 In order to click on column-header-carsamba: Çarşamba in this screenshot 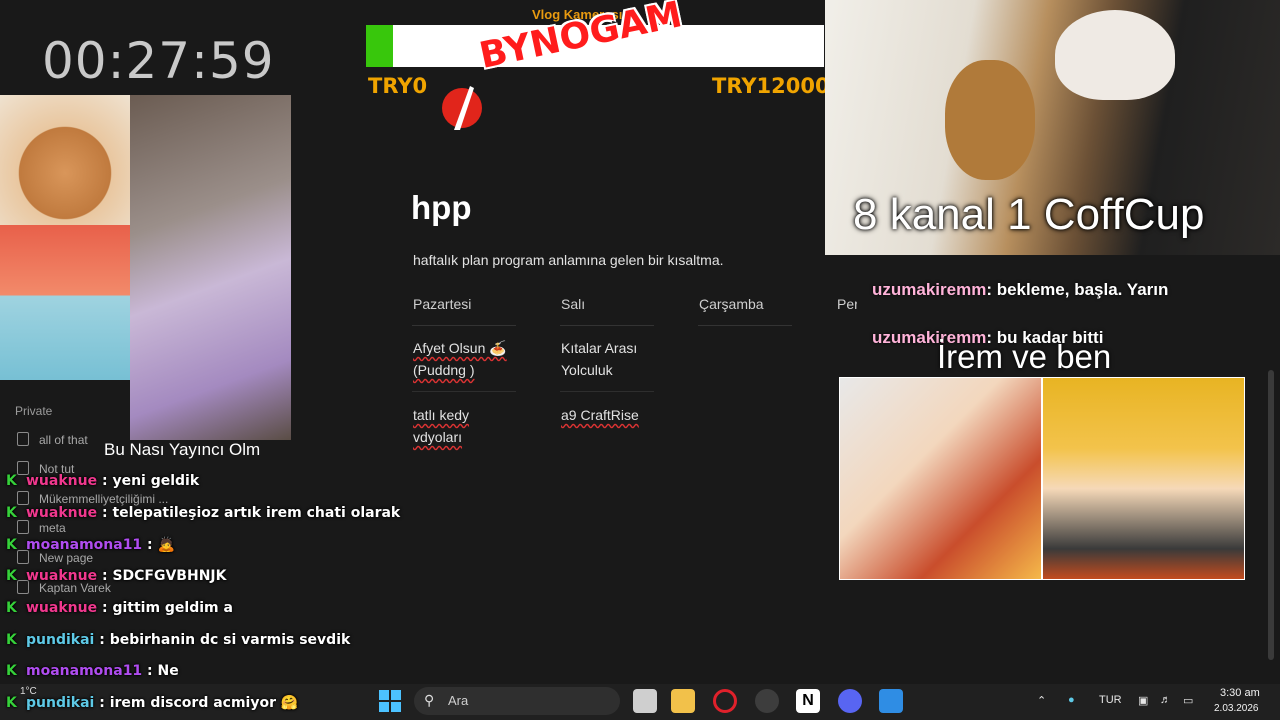, I will do `click(731, 304)`.